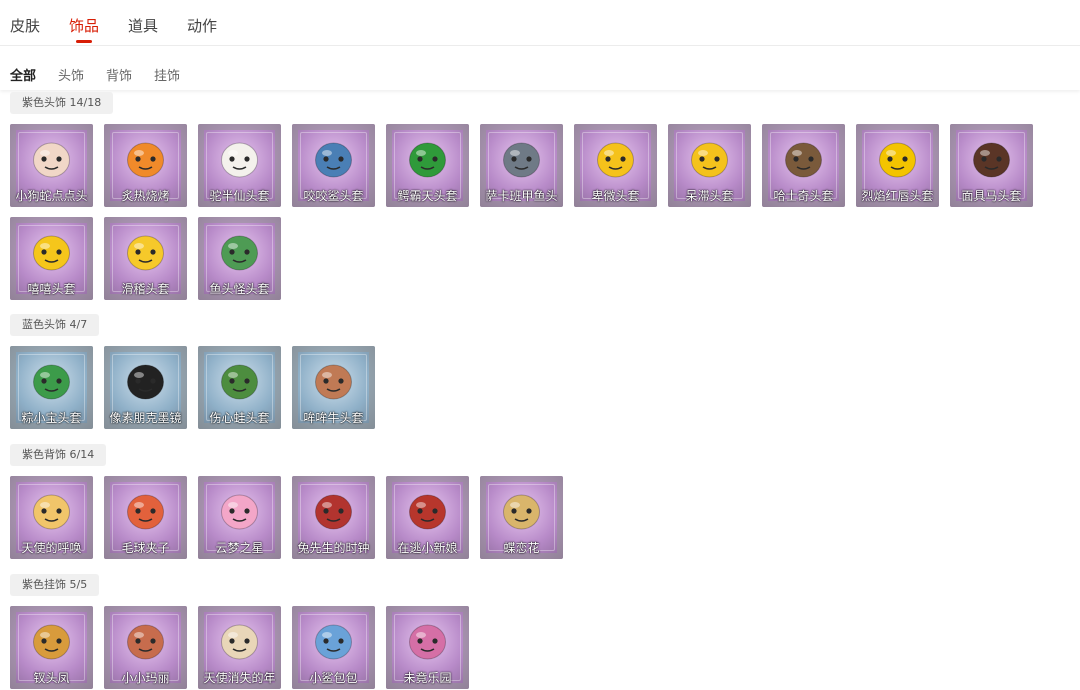 This screenshot has height=690, width=1080. What do you see at coordinates (55, 585) in the screenshot?
I see `section-title-purple-pendant: 紫色挂饰 5/5` at bounding box center [55, 585].